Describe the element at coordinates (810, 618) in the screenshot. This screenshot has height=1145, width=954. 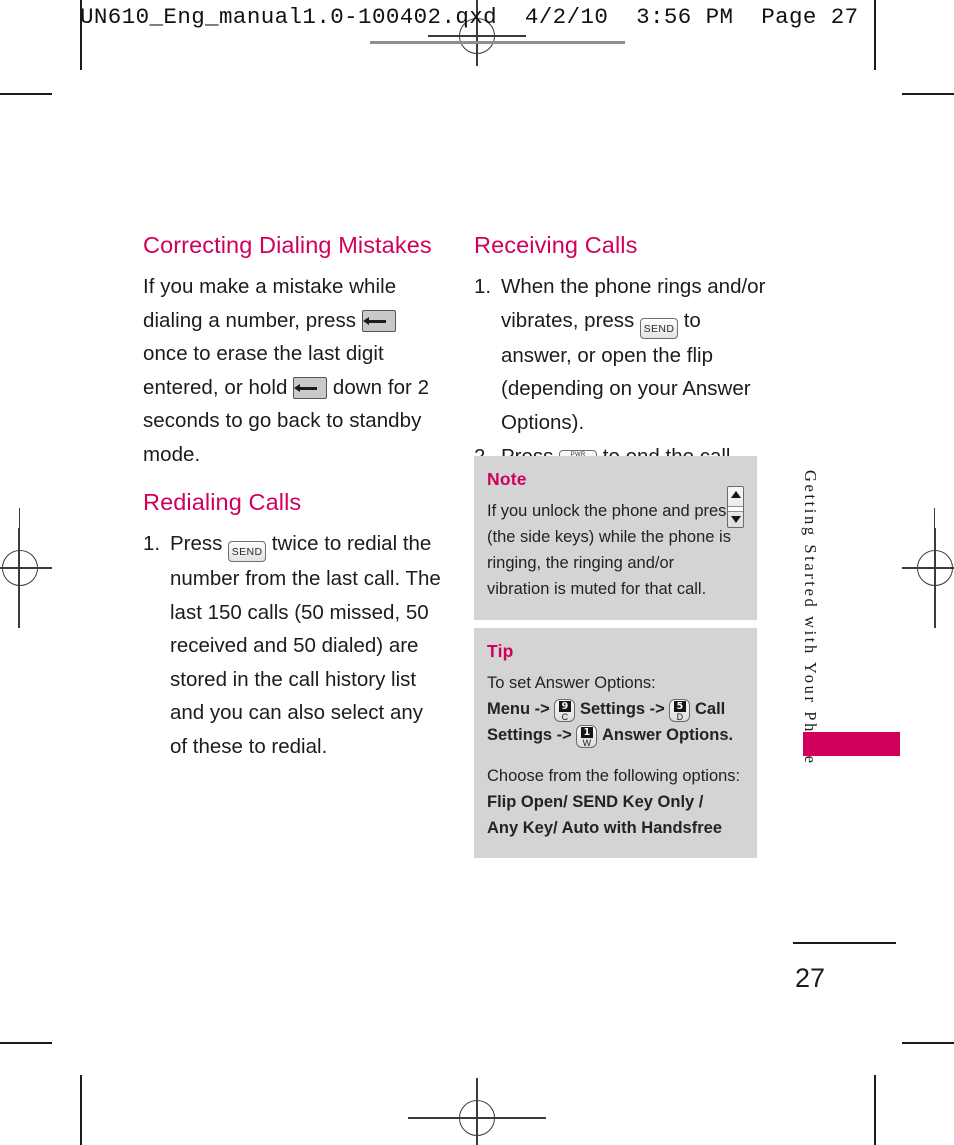
I see `running-head-text: Getting Started with Your Phone` at that location.